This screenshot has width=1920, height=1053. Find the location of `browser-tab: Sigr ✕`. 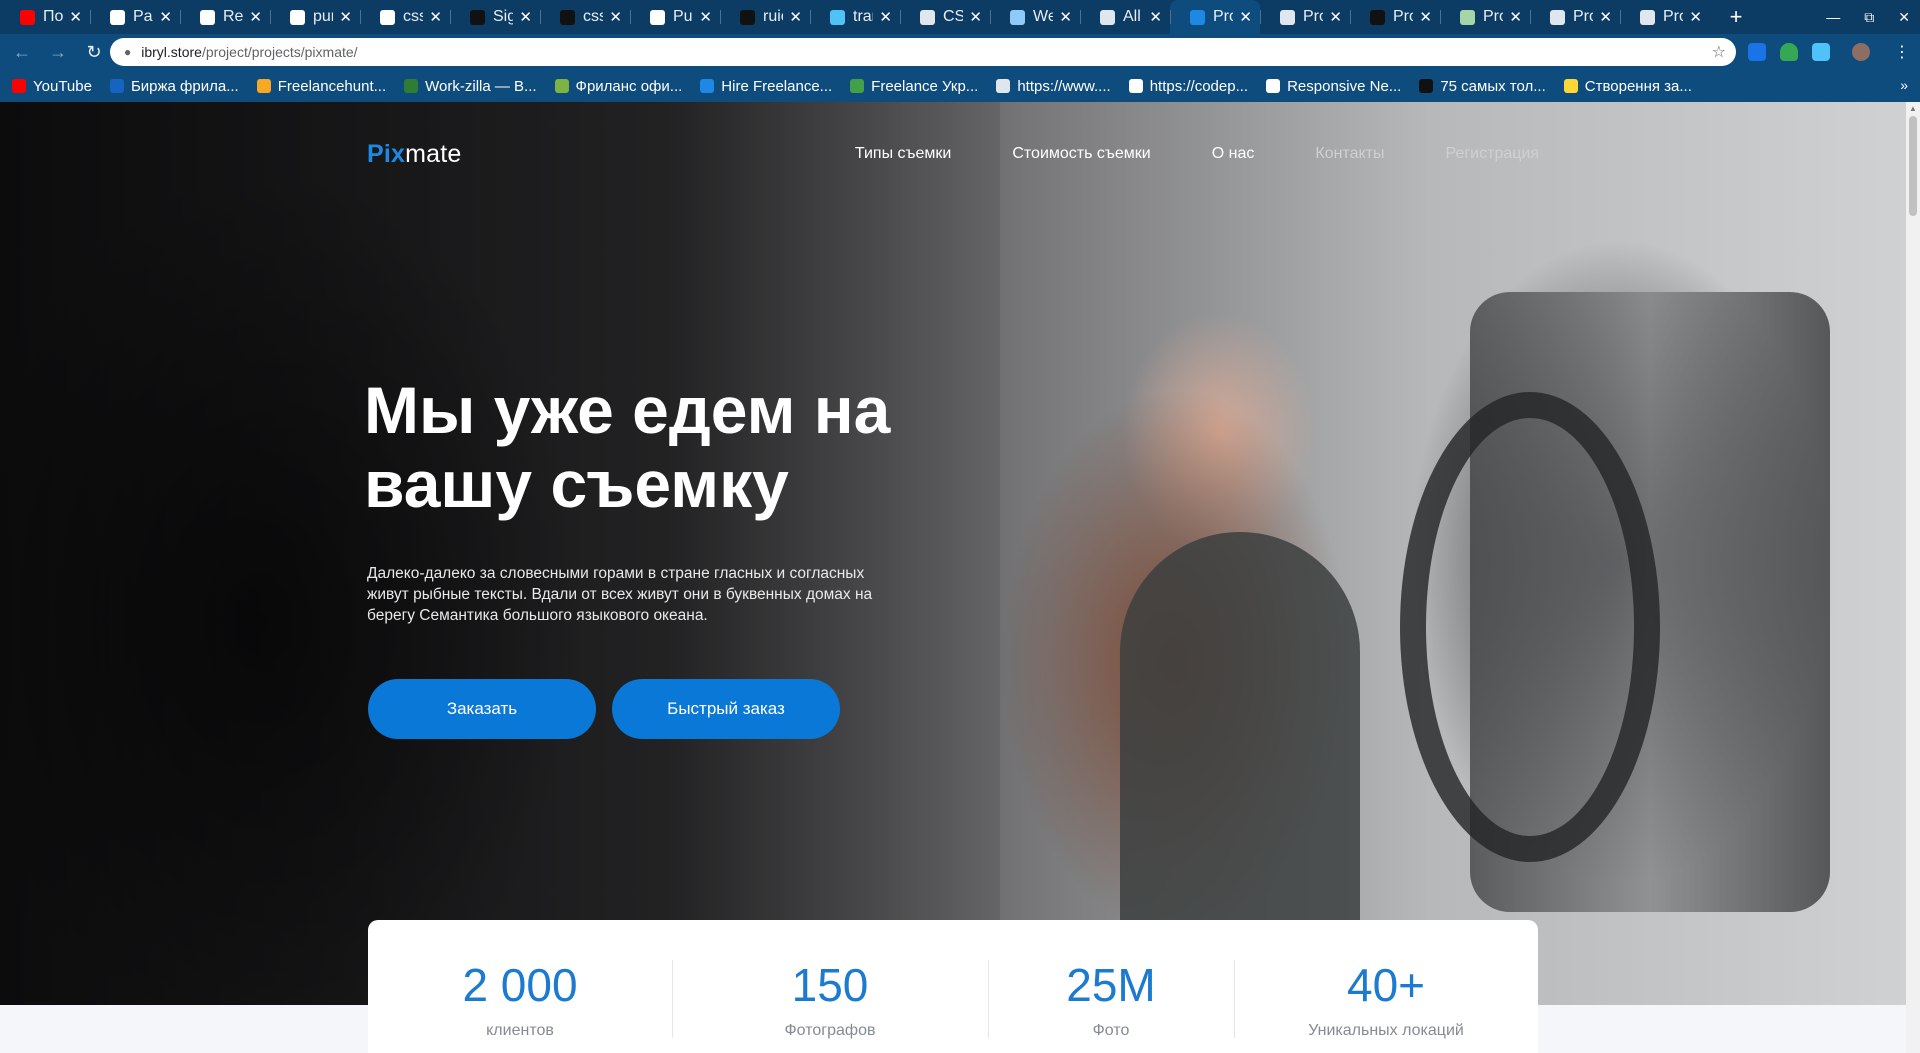

browser-tab: Sigr ✕ is located at coordinates (495, 17).